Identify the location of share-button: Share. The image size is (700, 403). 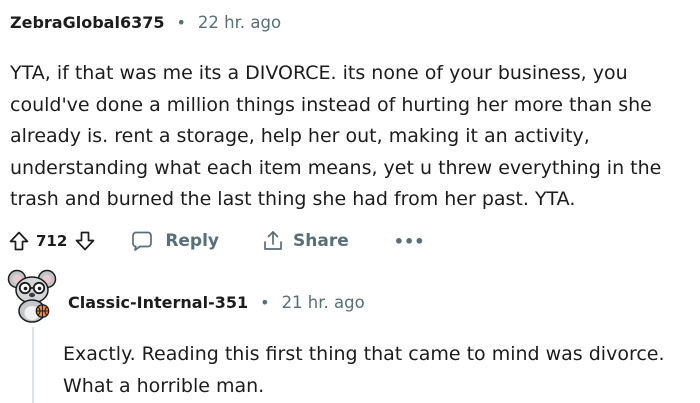
(305, 241).